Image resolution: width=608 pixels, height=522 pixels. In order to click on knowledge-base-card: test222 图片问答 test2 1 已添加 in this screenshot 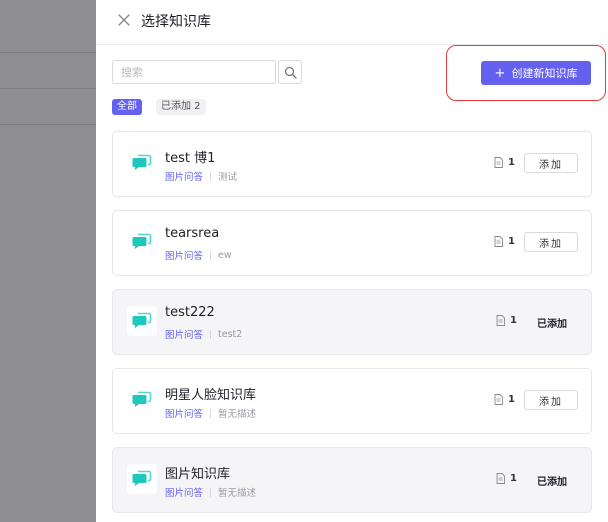, I will do `click(352, 322)`.